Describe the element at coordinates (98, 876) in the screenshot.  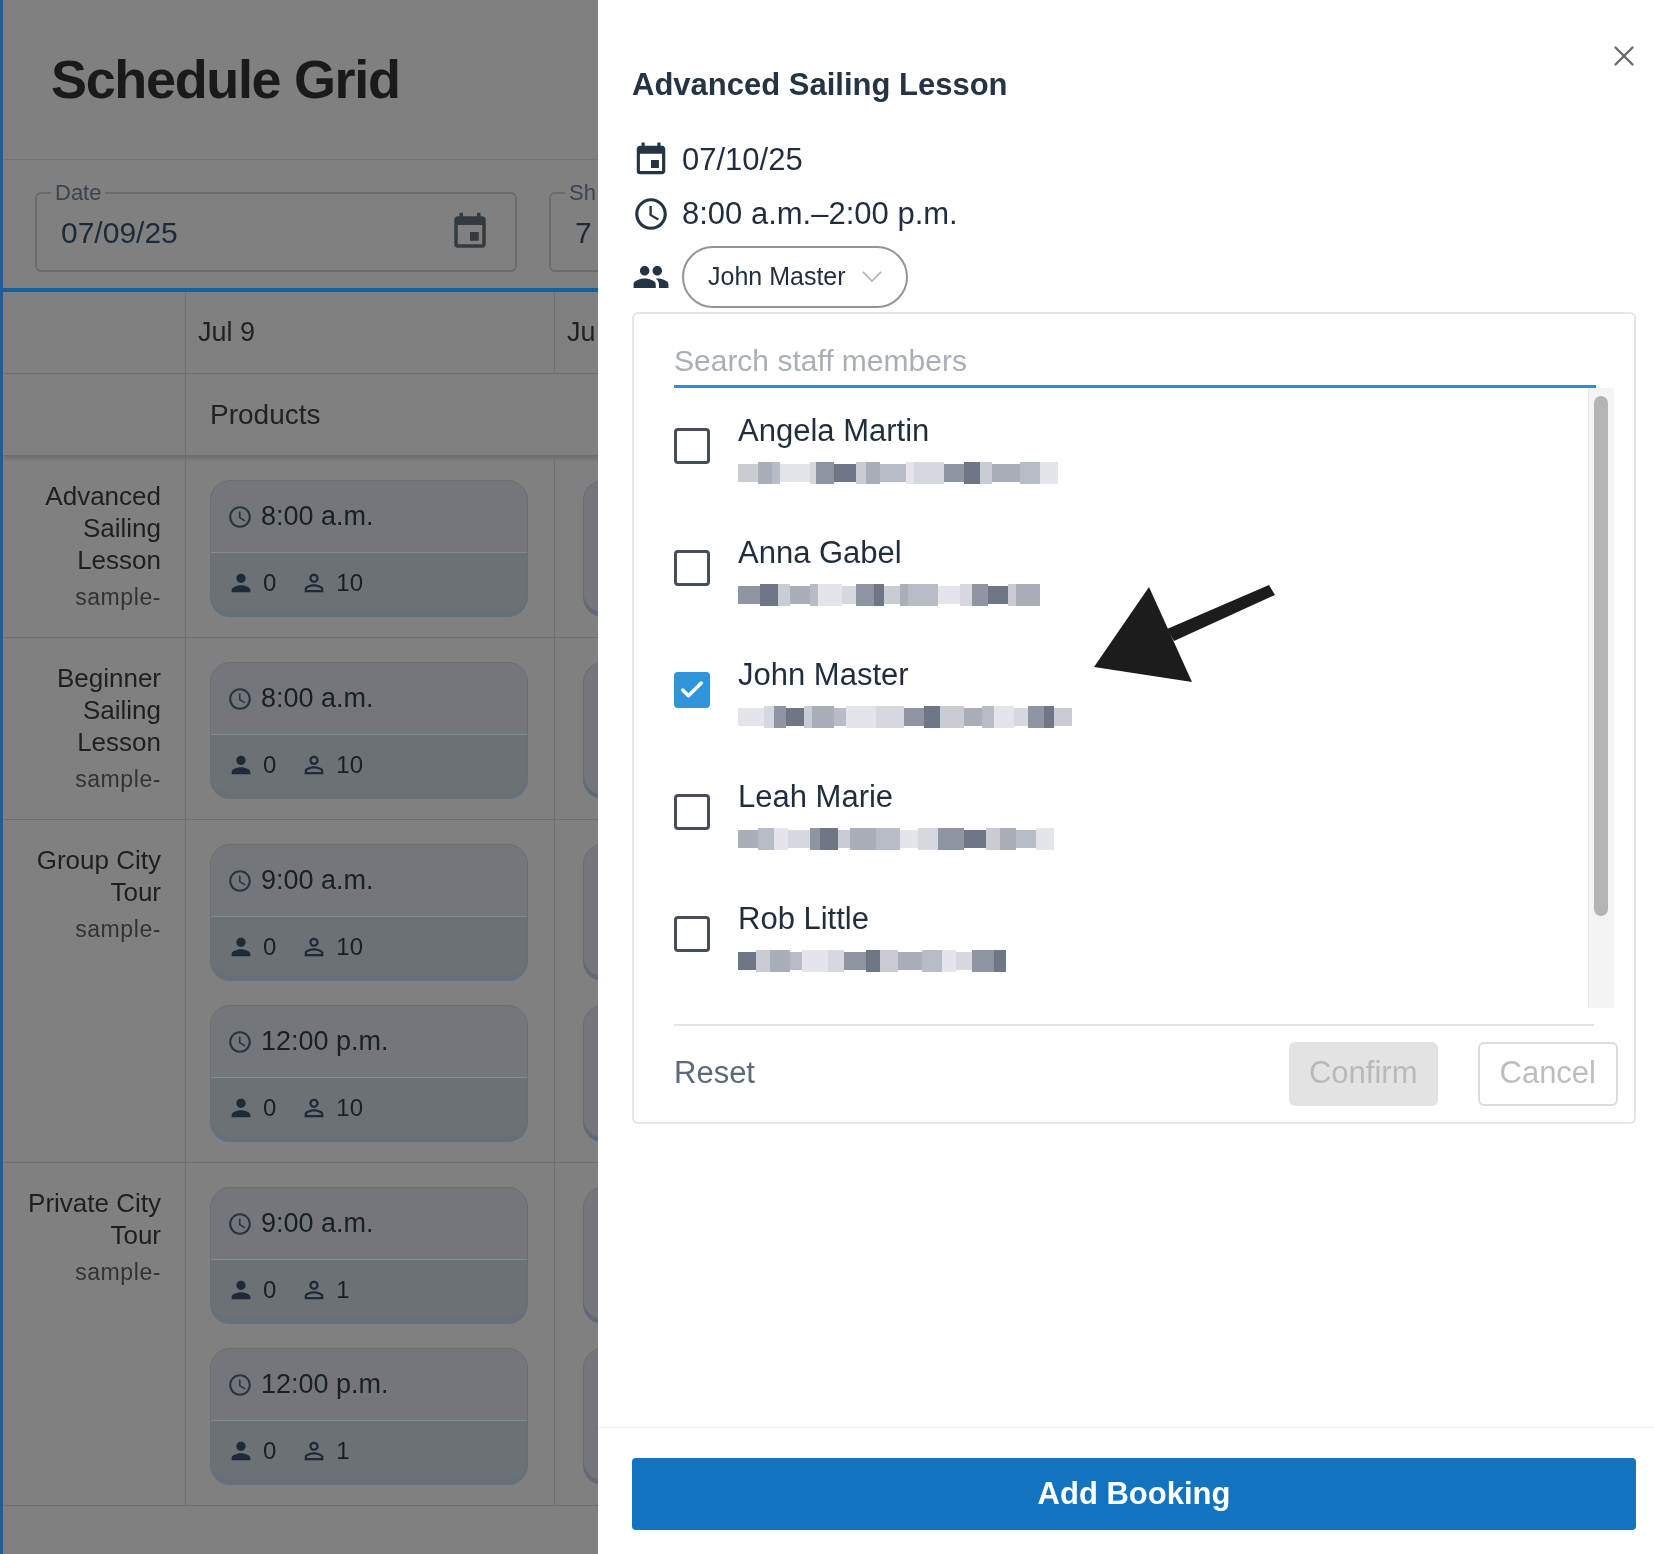
I see `product-name: Group City Tour` at that location.